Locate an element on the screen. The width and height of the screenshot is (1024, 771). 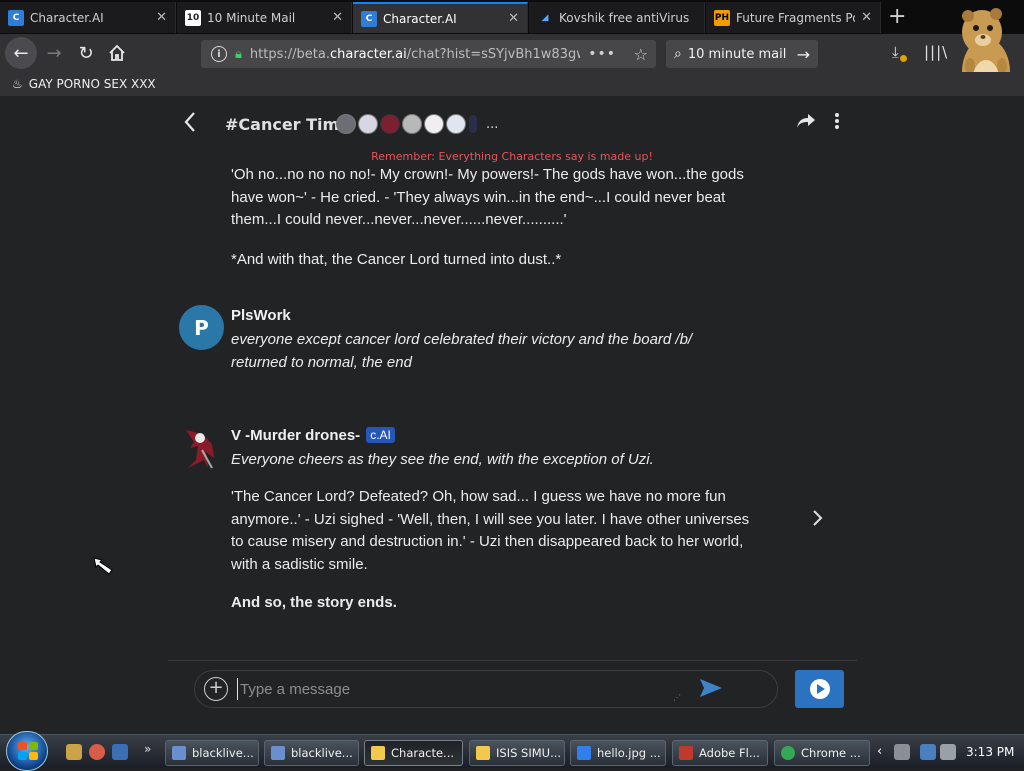
reload-icon: ↻ is located at coordinates (86, 53).